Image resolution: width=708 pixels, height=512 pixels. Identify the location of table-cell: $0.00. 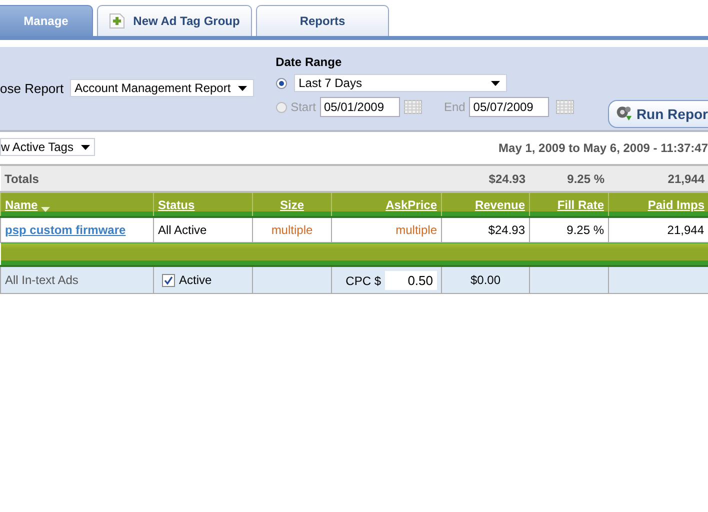
(486, 280).